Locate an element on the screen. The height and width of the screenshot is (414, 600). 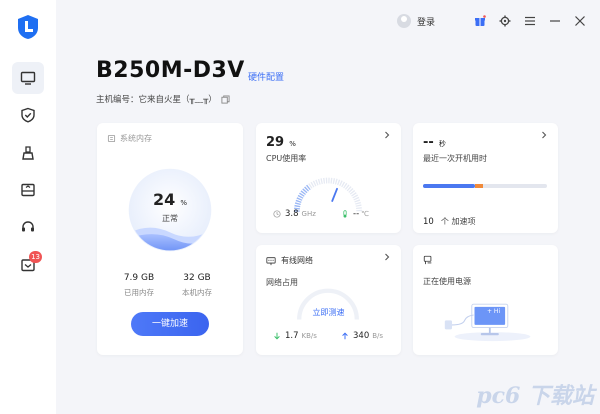
memory-used: 7.9 GB 已用内存 is located at coordinates (139, 285).